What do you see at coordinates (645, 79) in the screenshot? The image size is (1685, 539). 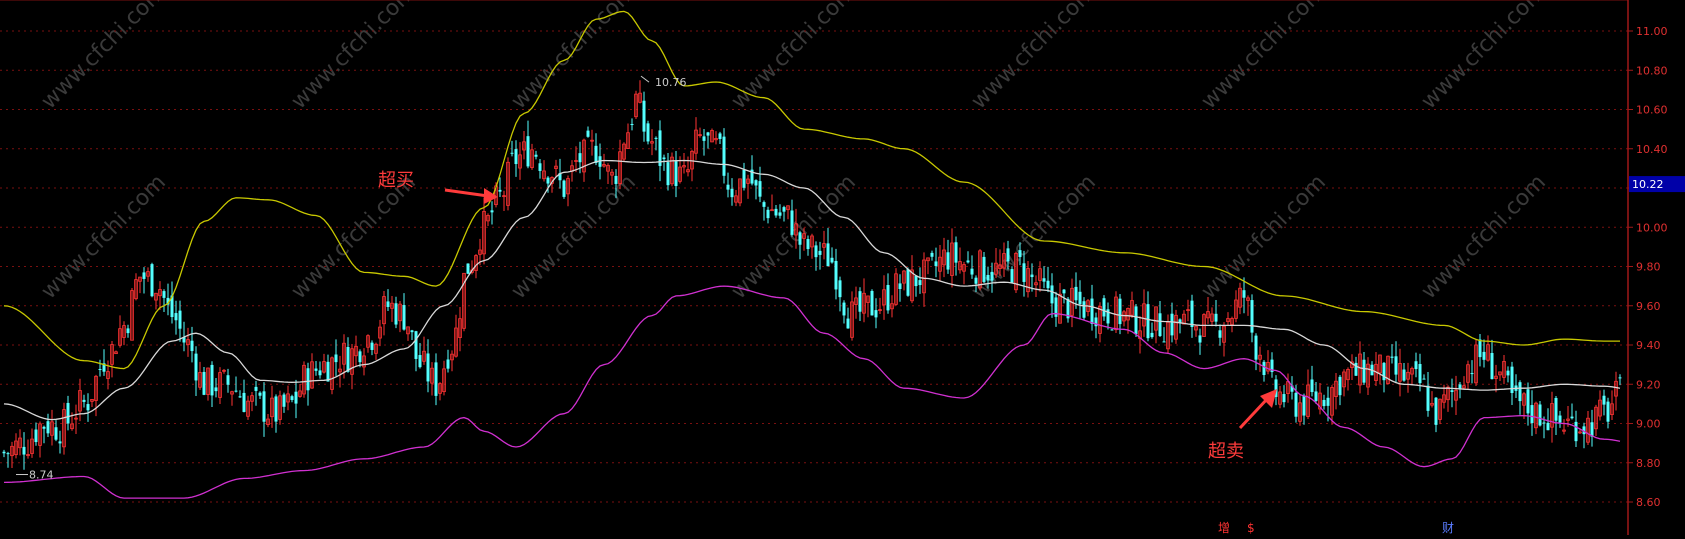 I see `high-marker` at bounding box center [645, 79].